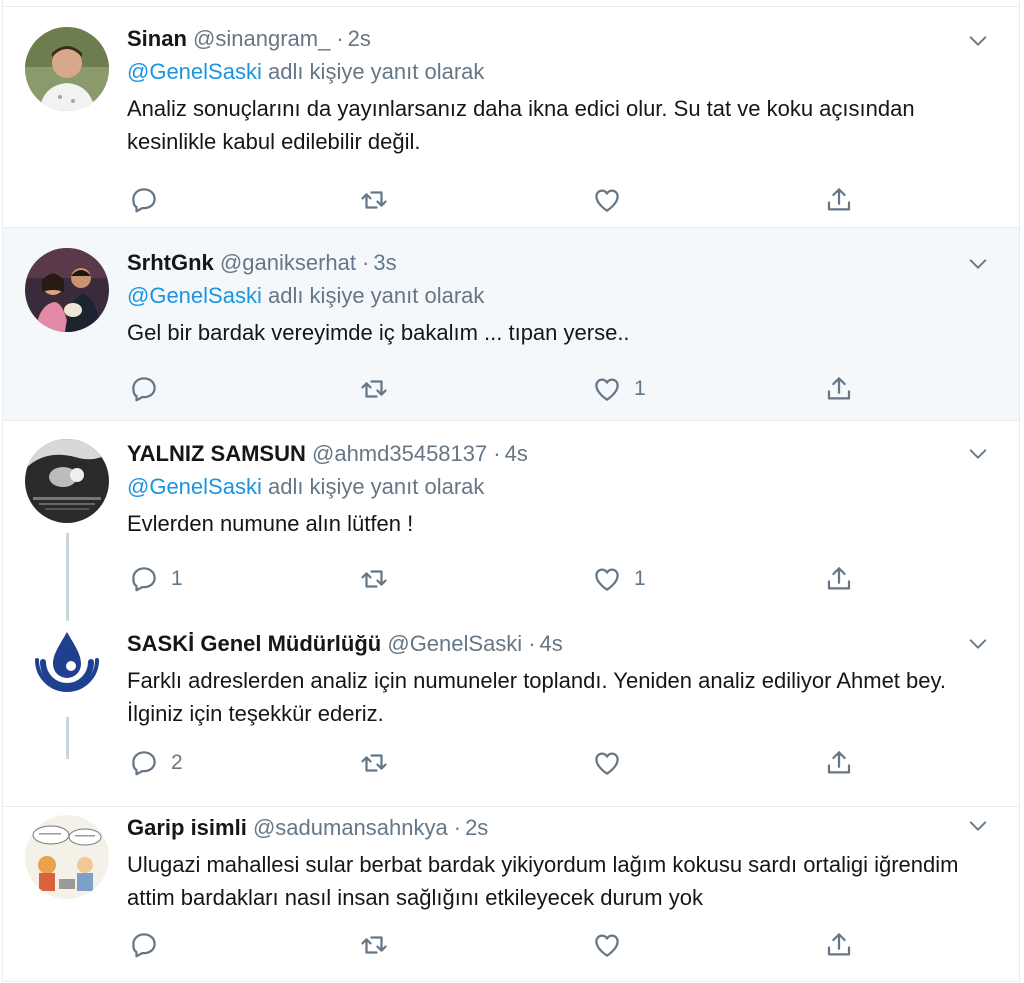  Describe the element at coordinates (553, 579) in the screenshot. I see `tweet-actions: 1 1` at that location.